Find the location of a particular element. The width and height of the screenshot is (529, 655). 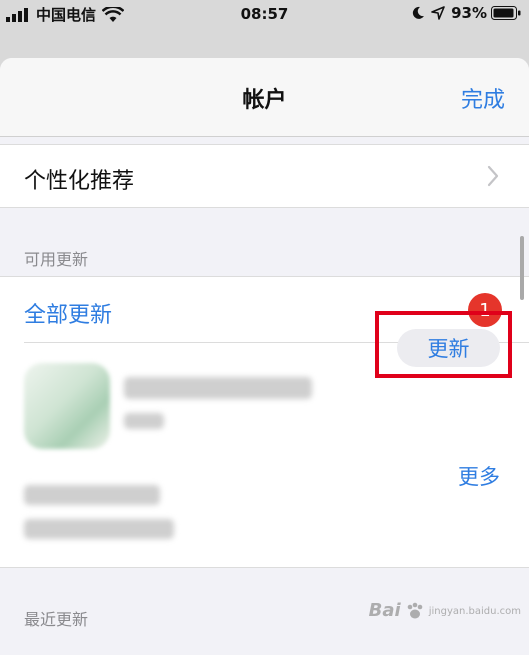

status-right: 93% is located at coordinates (466, 13).